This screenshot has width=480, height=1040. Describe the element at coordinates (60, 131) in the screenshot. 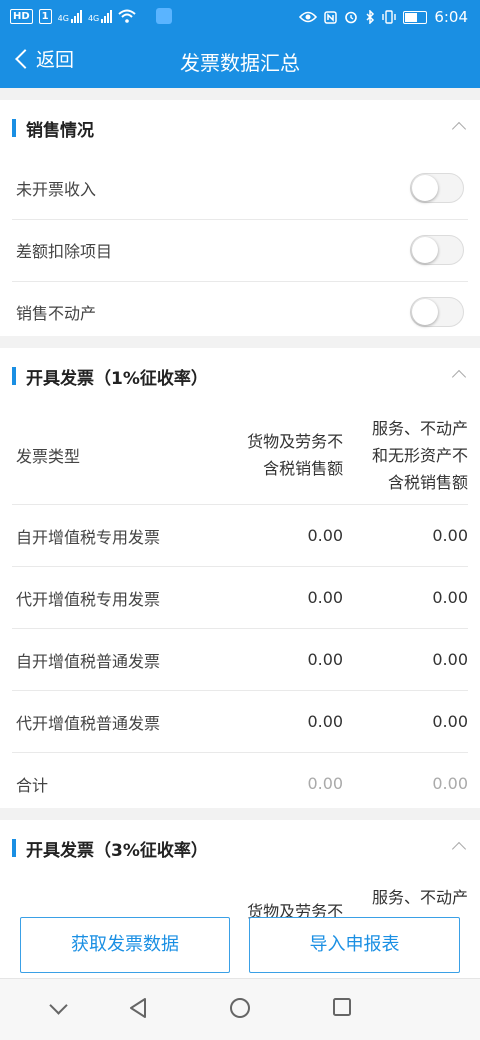

I see `sales-section-title: 销售情况` at that location.